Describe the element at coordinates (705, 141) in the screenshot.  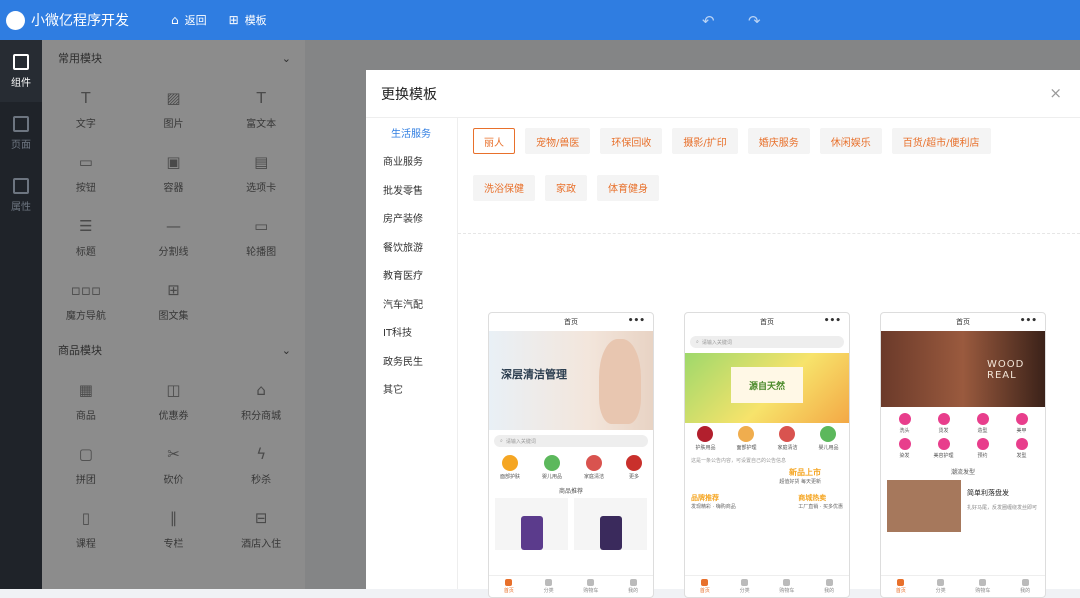
I see `tag-button: 摄影/扩印` at that location.